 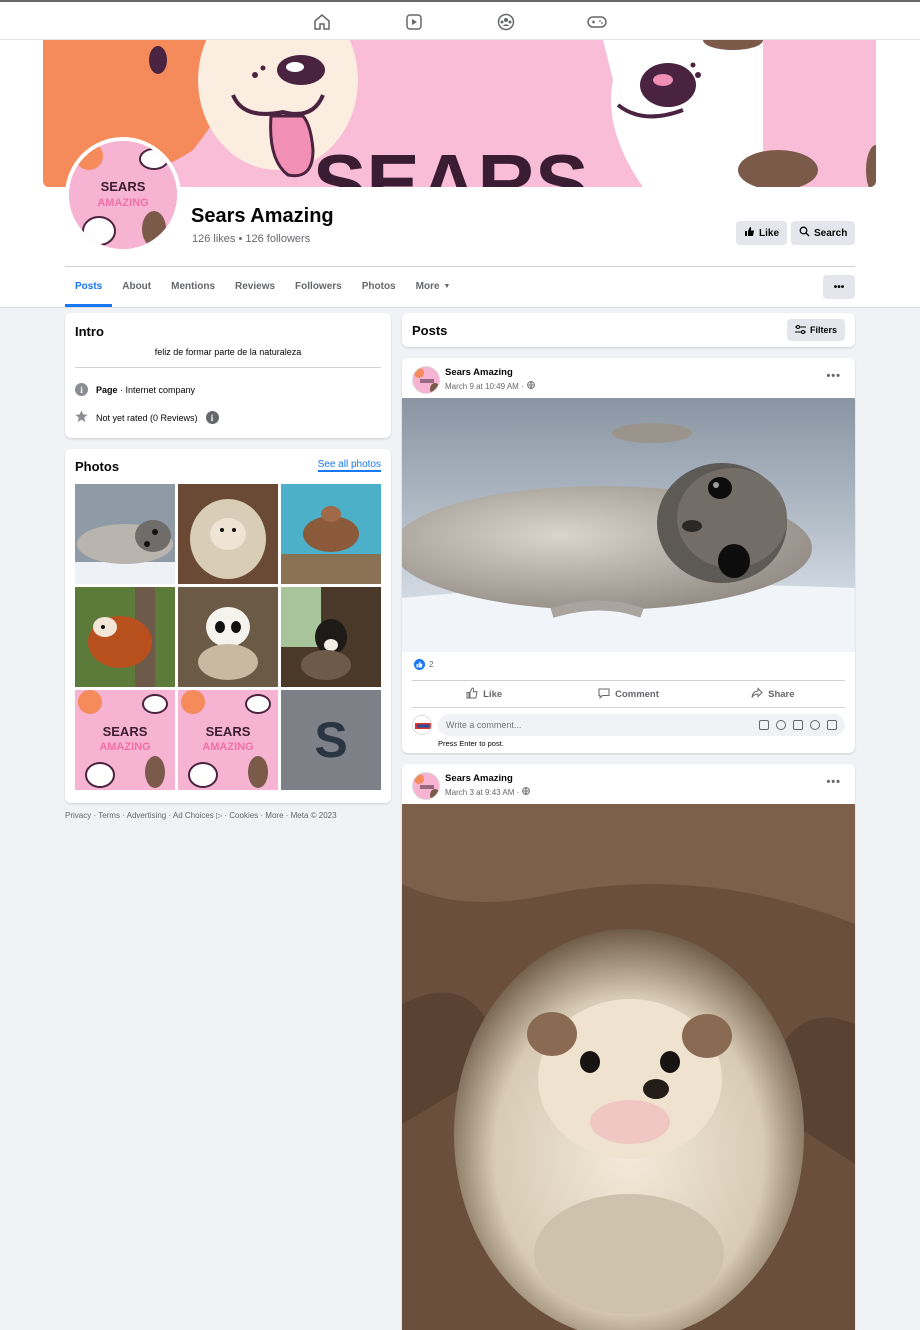 I want to click on comment-label: Comment, so click(x=637, y=694).